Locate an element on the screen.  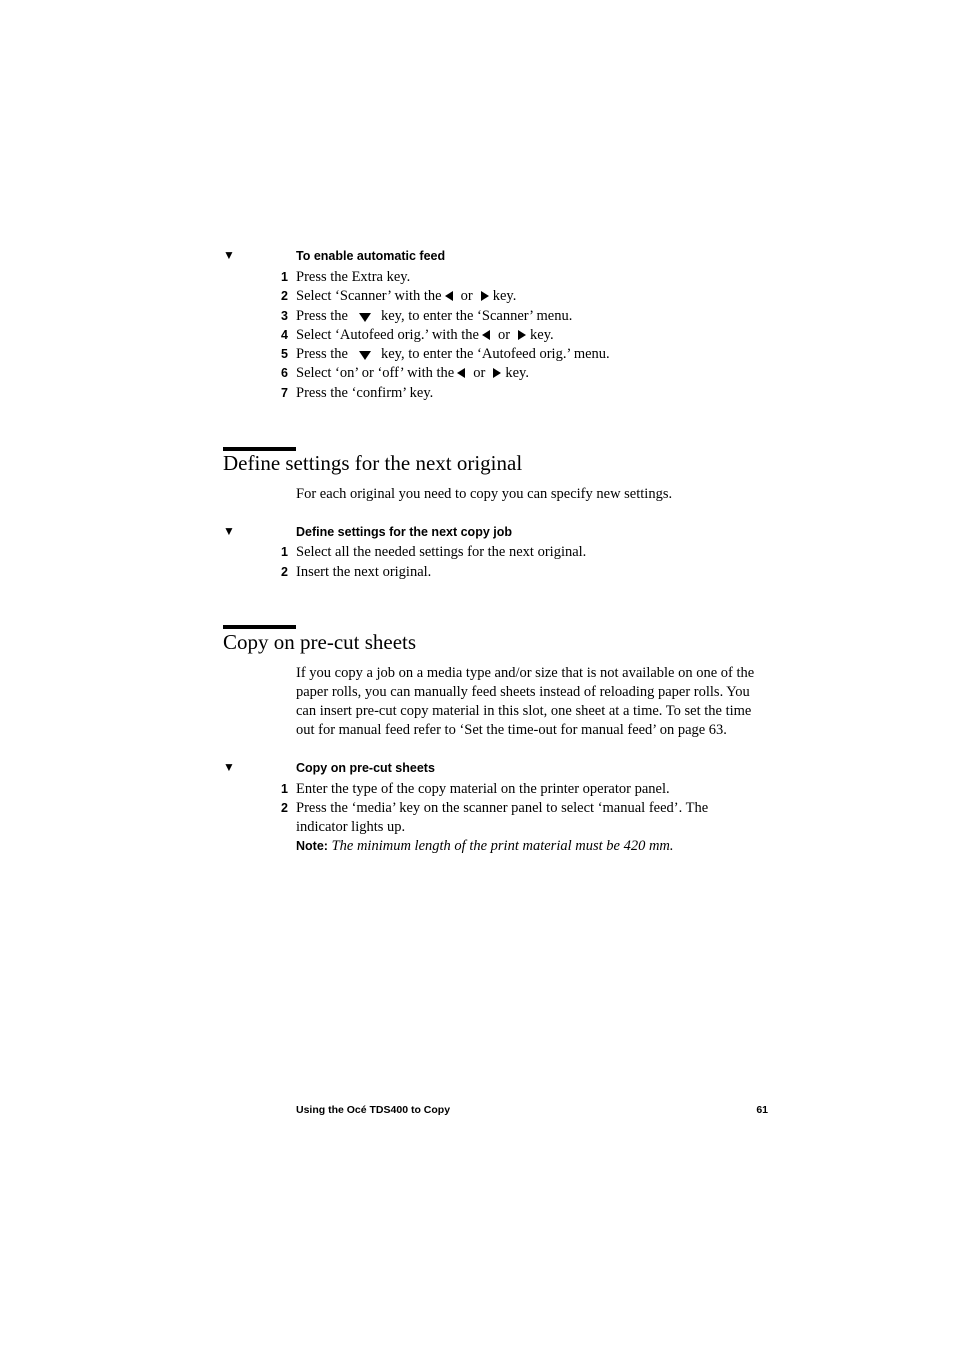
procedure-title: Copy on pre-cut sheets is located at coordinates (365, 768).